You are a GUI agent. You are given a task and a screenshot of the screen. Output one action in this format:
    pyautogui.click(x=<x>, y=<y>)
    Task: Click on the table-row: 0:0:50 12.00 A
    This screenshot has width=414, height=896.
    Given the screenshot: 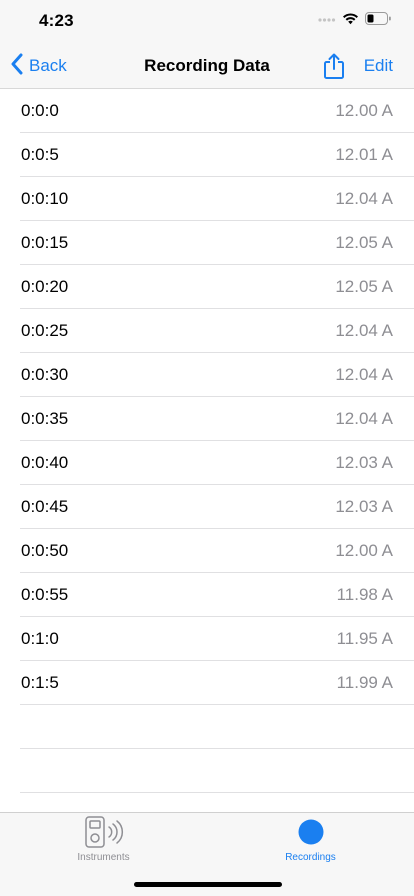 What is the action you would take?
    pyautogui.click(x=207, y=551)
    